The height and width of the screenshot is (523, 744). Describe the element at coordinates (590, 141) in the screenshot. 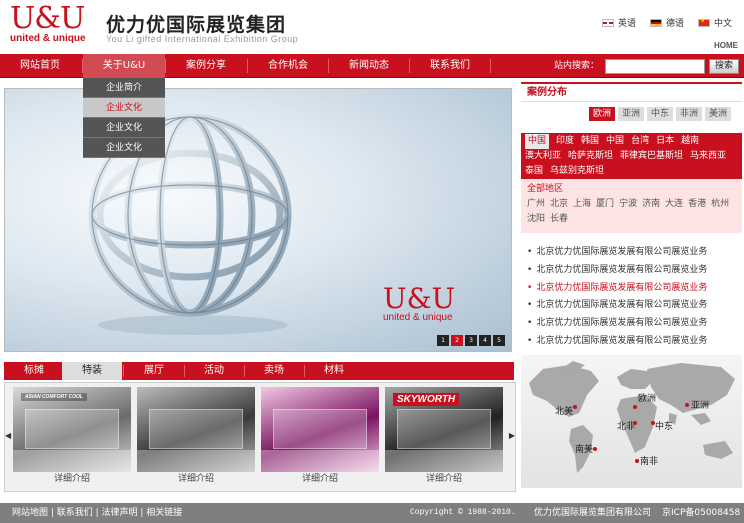

I see `country-link: 韩国` at that location.